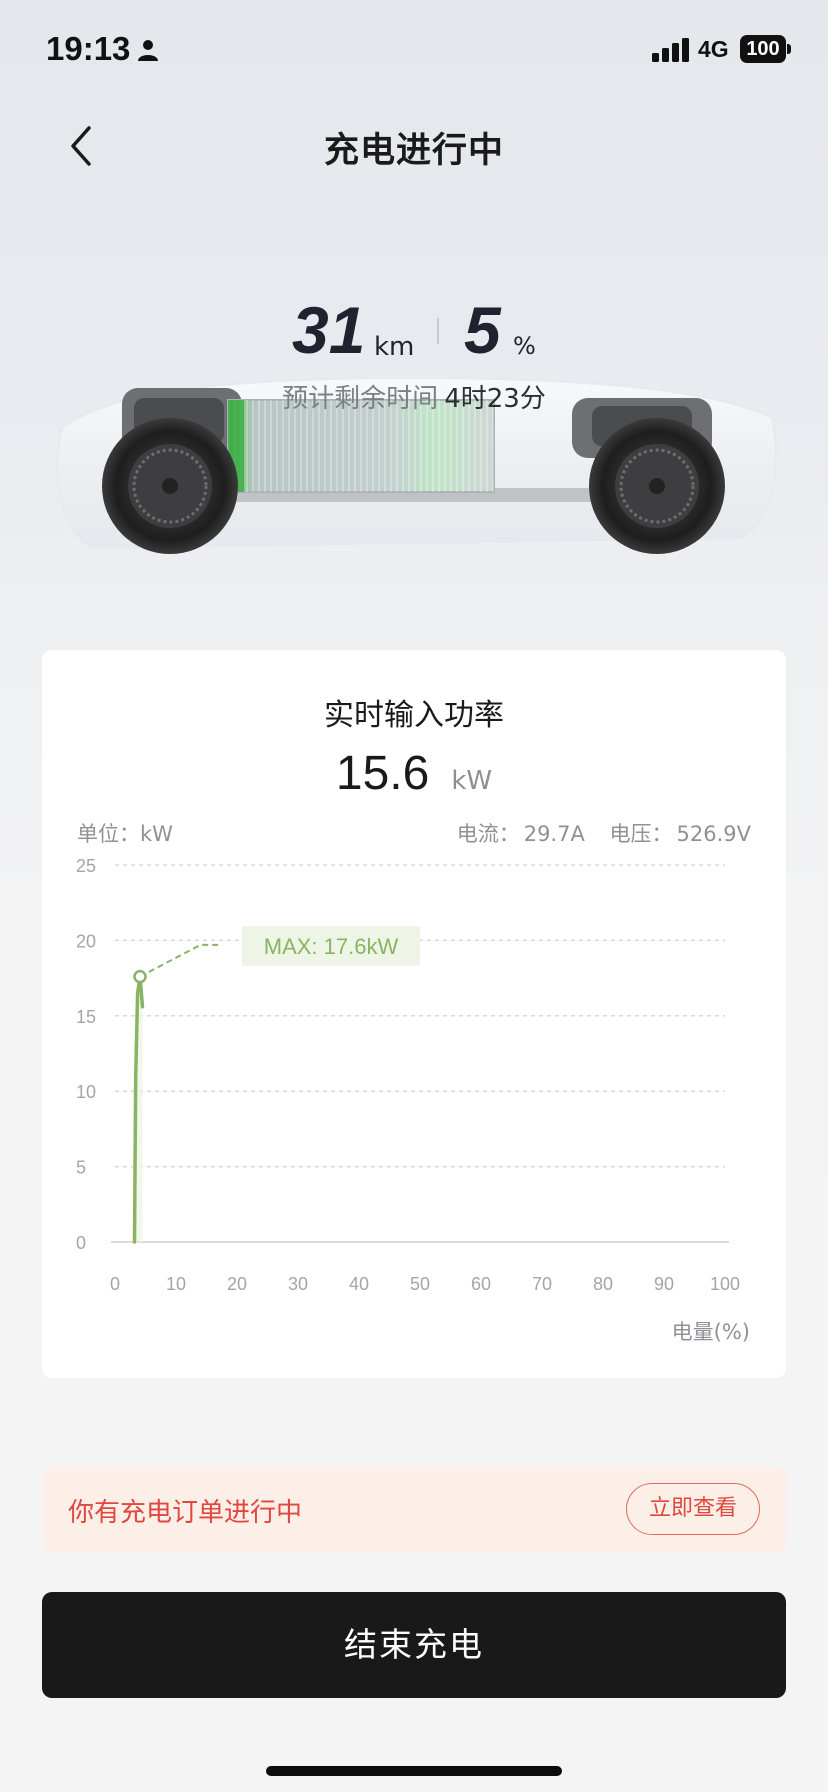  I want to click on x-tick-label: 40, so click(359, 1284).